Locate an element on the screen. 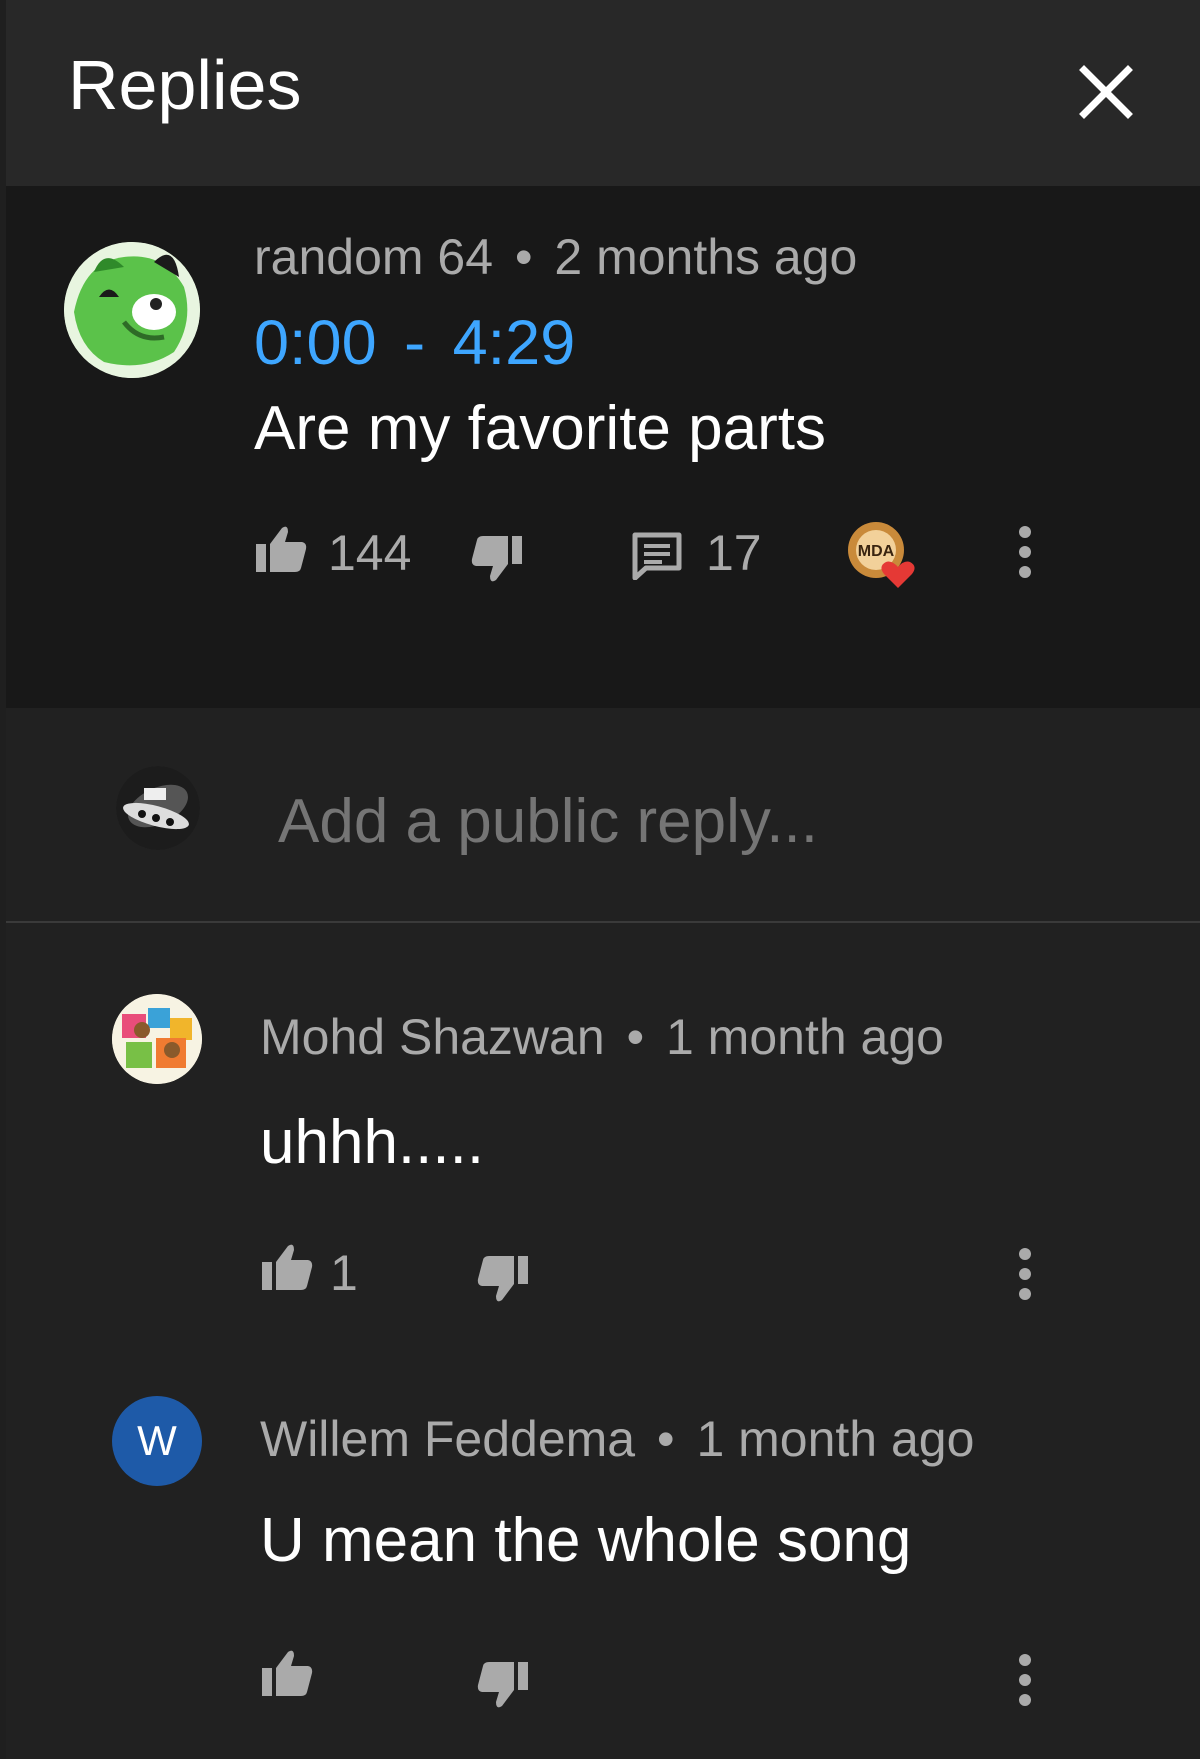  timestamp-range: 0:00 - 4:29 is located at coordinates (414, 343).